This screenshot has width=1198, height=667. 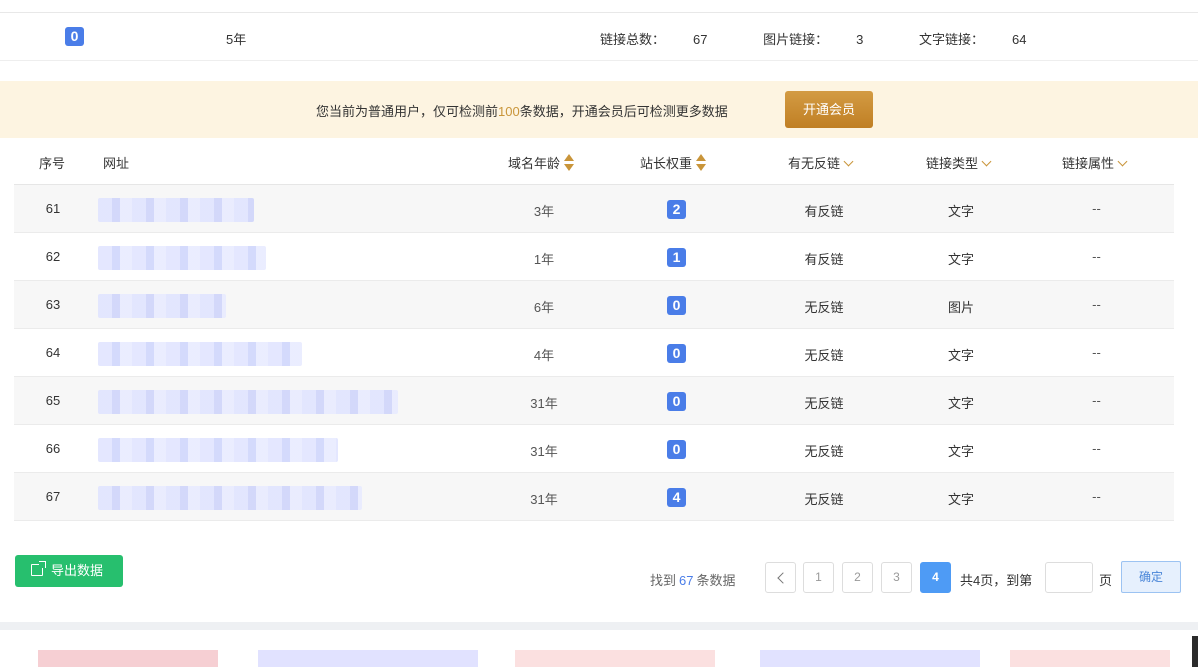 I want to click on footer-ad-strip, so click(x=599, y=648).